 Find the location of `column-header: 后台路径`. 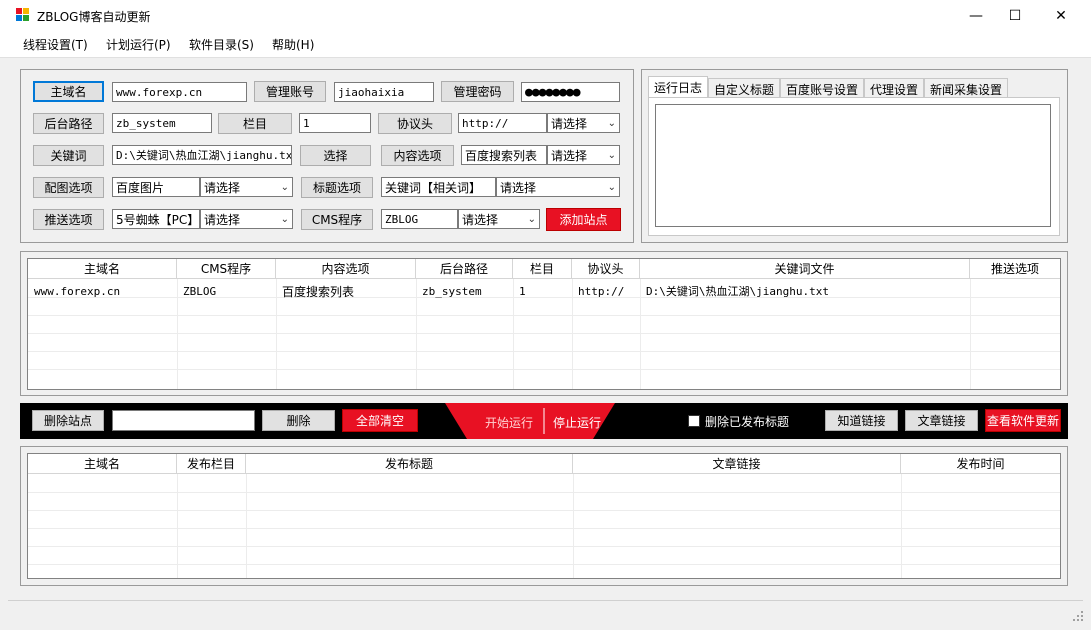

column-header: 后台路径 is located at coordinates (464, 269).